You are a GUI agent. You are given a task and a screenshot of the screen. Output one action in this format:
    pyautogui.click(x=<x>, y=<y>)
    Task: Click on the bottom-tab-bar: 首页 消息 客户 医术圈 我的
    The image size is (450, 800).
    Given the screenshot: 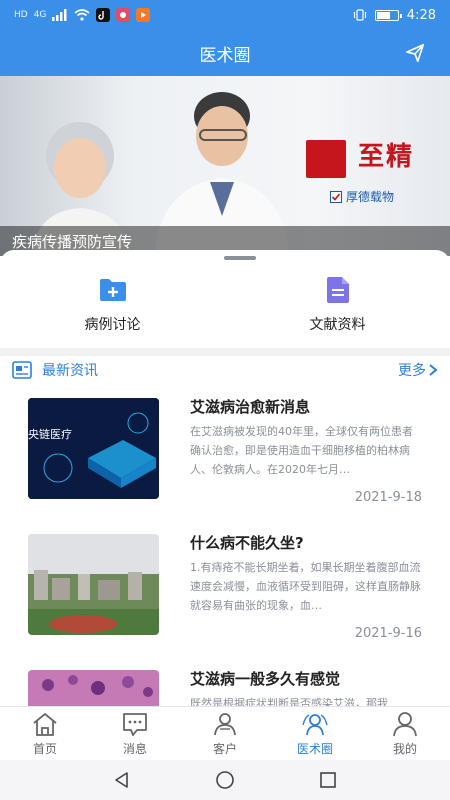 What is the action you would take?
    pyautogui.click(x=225, y=733)
    